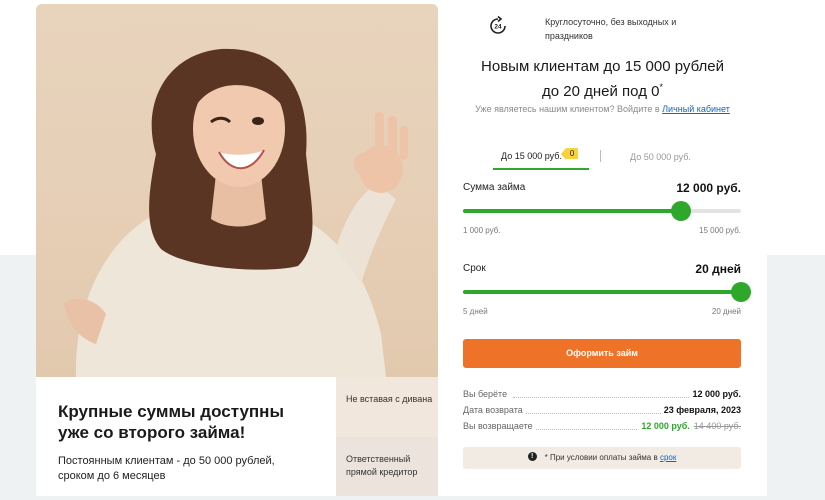 This screenshot has width=825, height=500. What do you see at coordinates (475, 311) in the screenshot?
I see `term-min: 5 дней` at bounding box center [475, 311].